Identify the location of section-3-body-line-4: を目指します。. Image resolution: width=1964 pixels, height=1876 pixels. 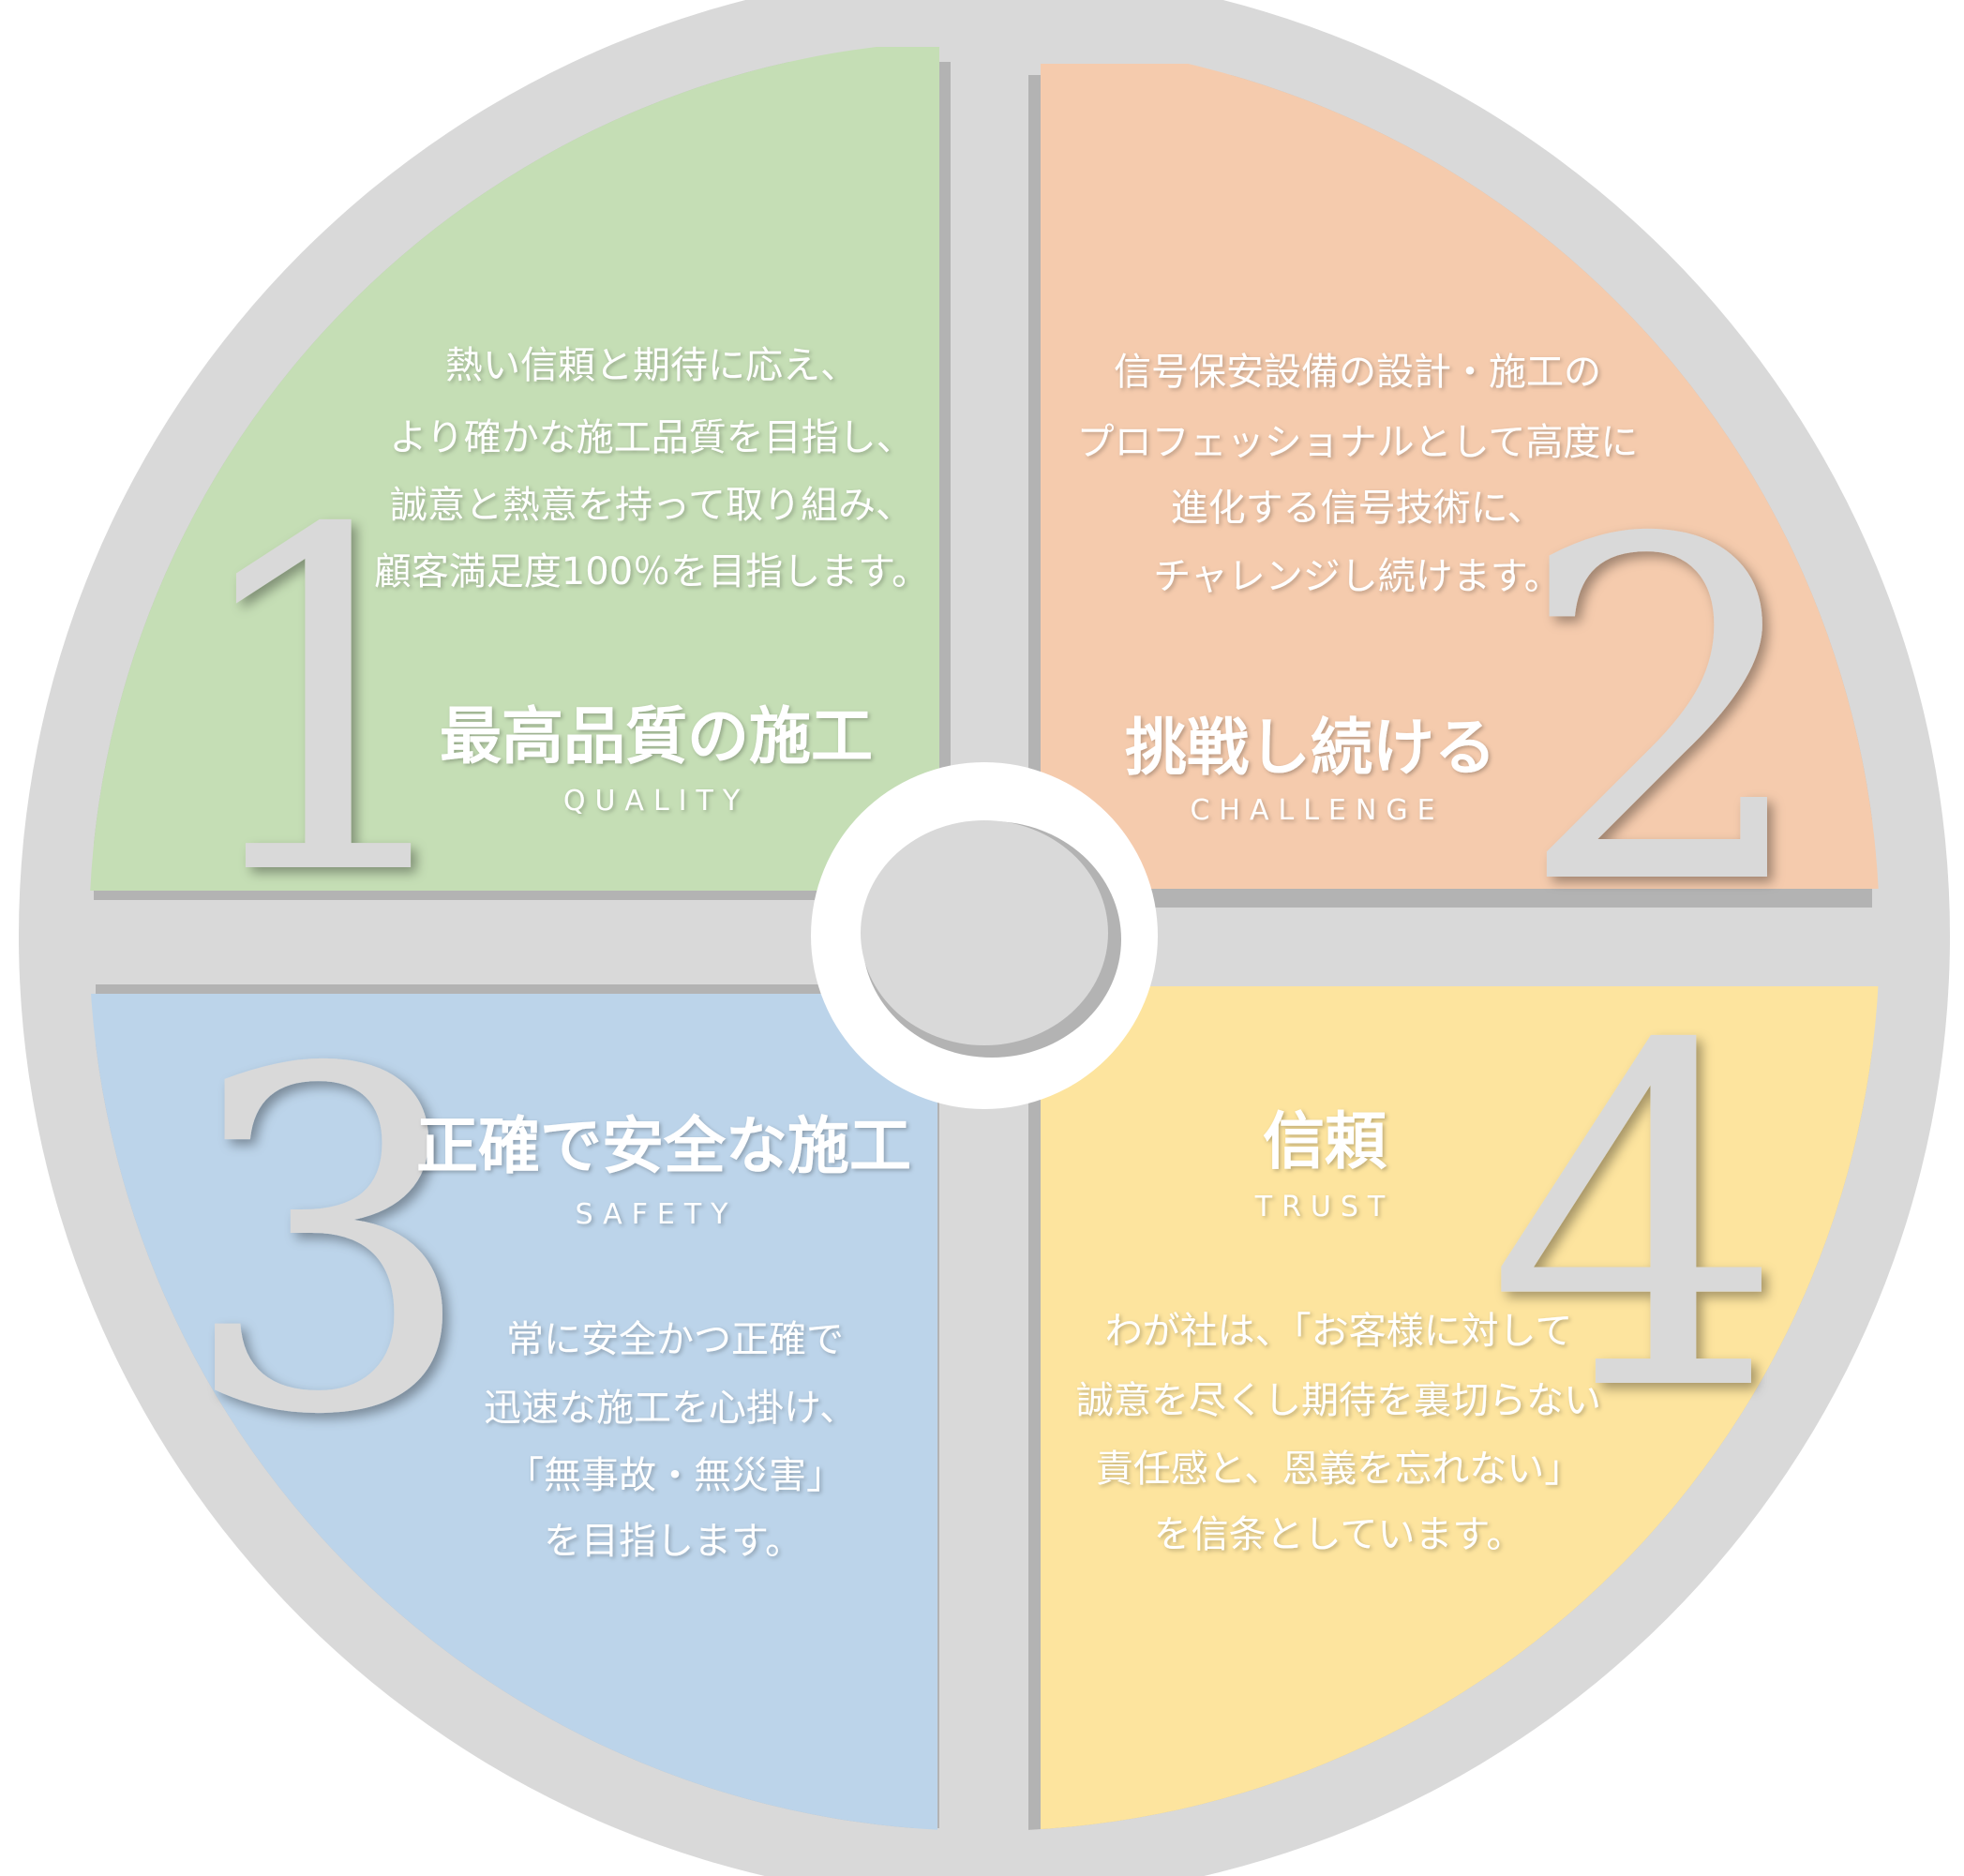
(673, 1541).